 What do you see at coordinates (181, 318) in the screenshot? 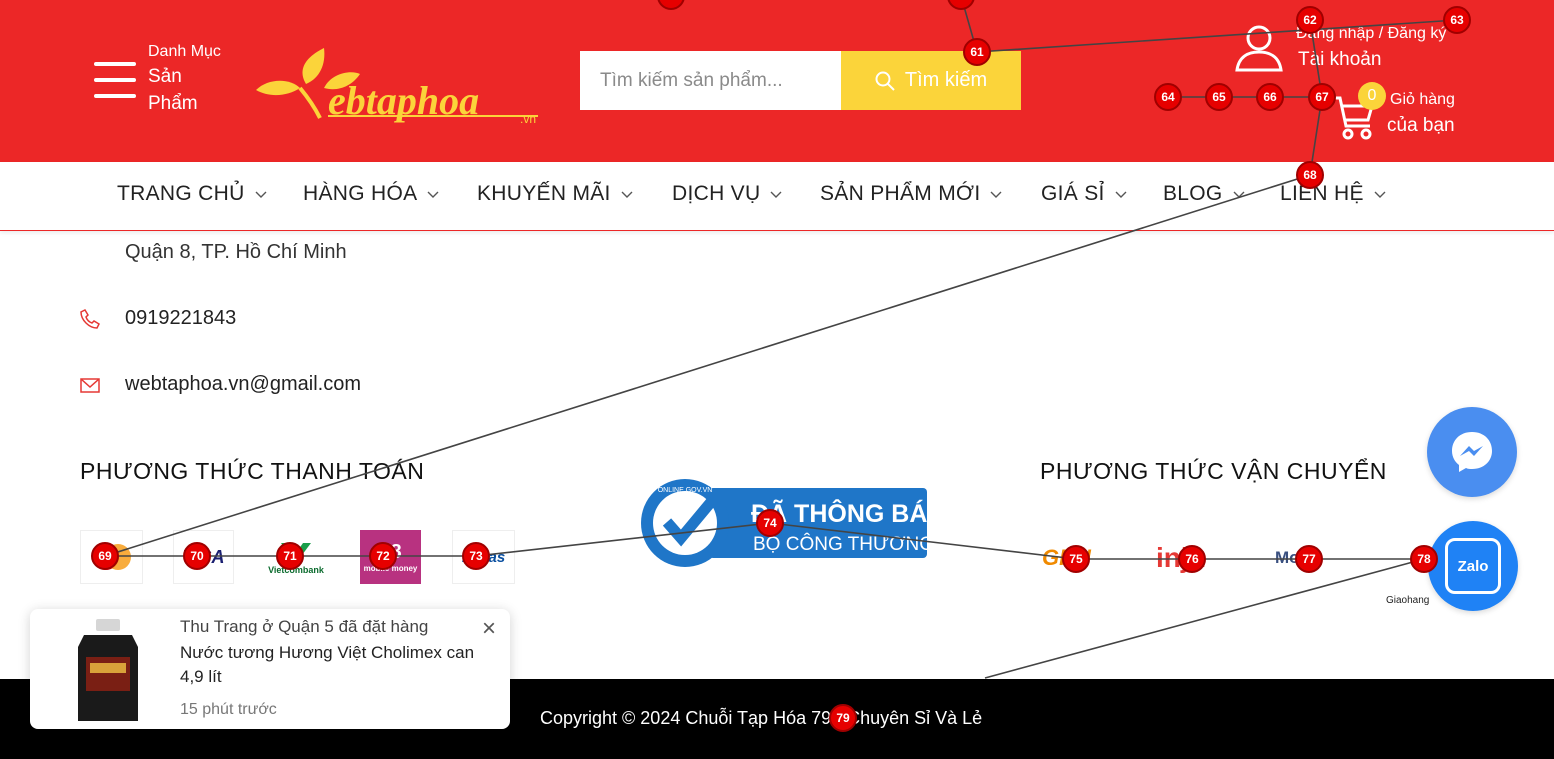
I see `phone-number: 0919221843` at bounding box center [181, 318].